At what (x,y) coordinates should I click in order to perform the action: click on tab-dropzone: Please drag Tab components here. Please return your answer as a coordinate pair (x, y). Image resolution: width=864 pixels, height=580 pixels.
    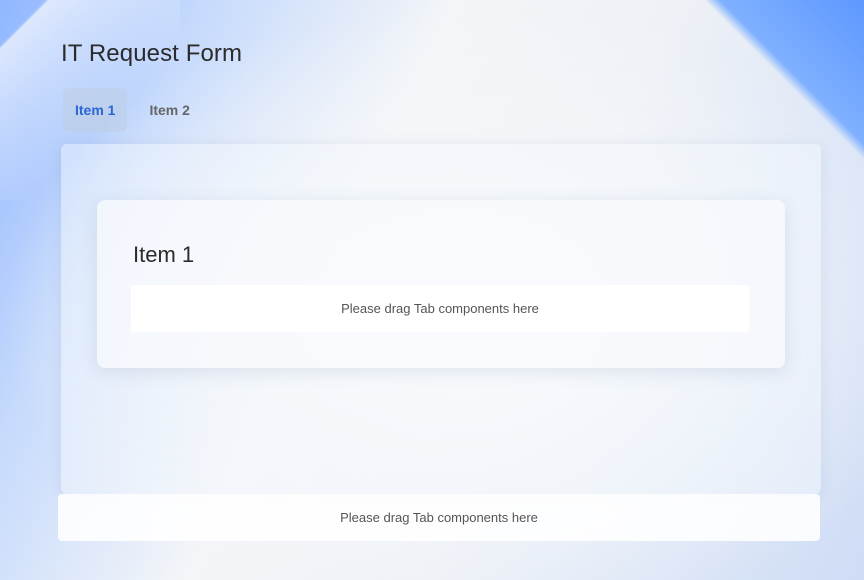
    Looking at the image, I should click on (440, 308).